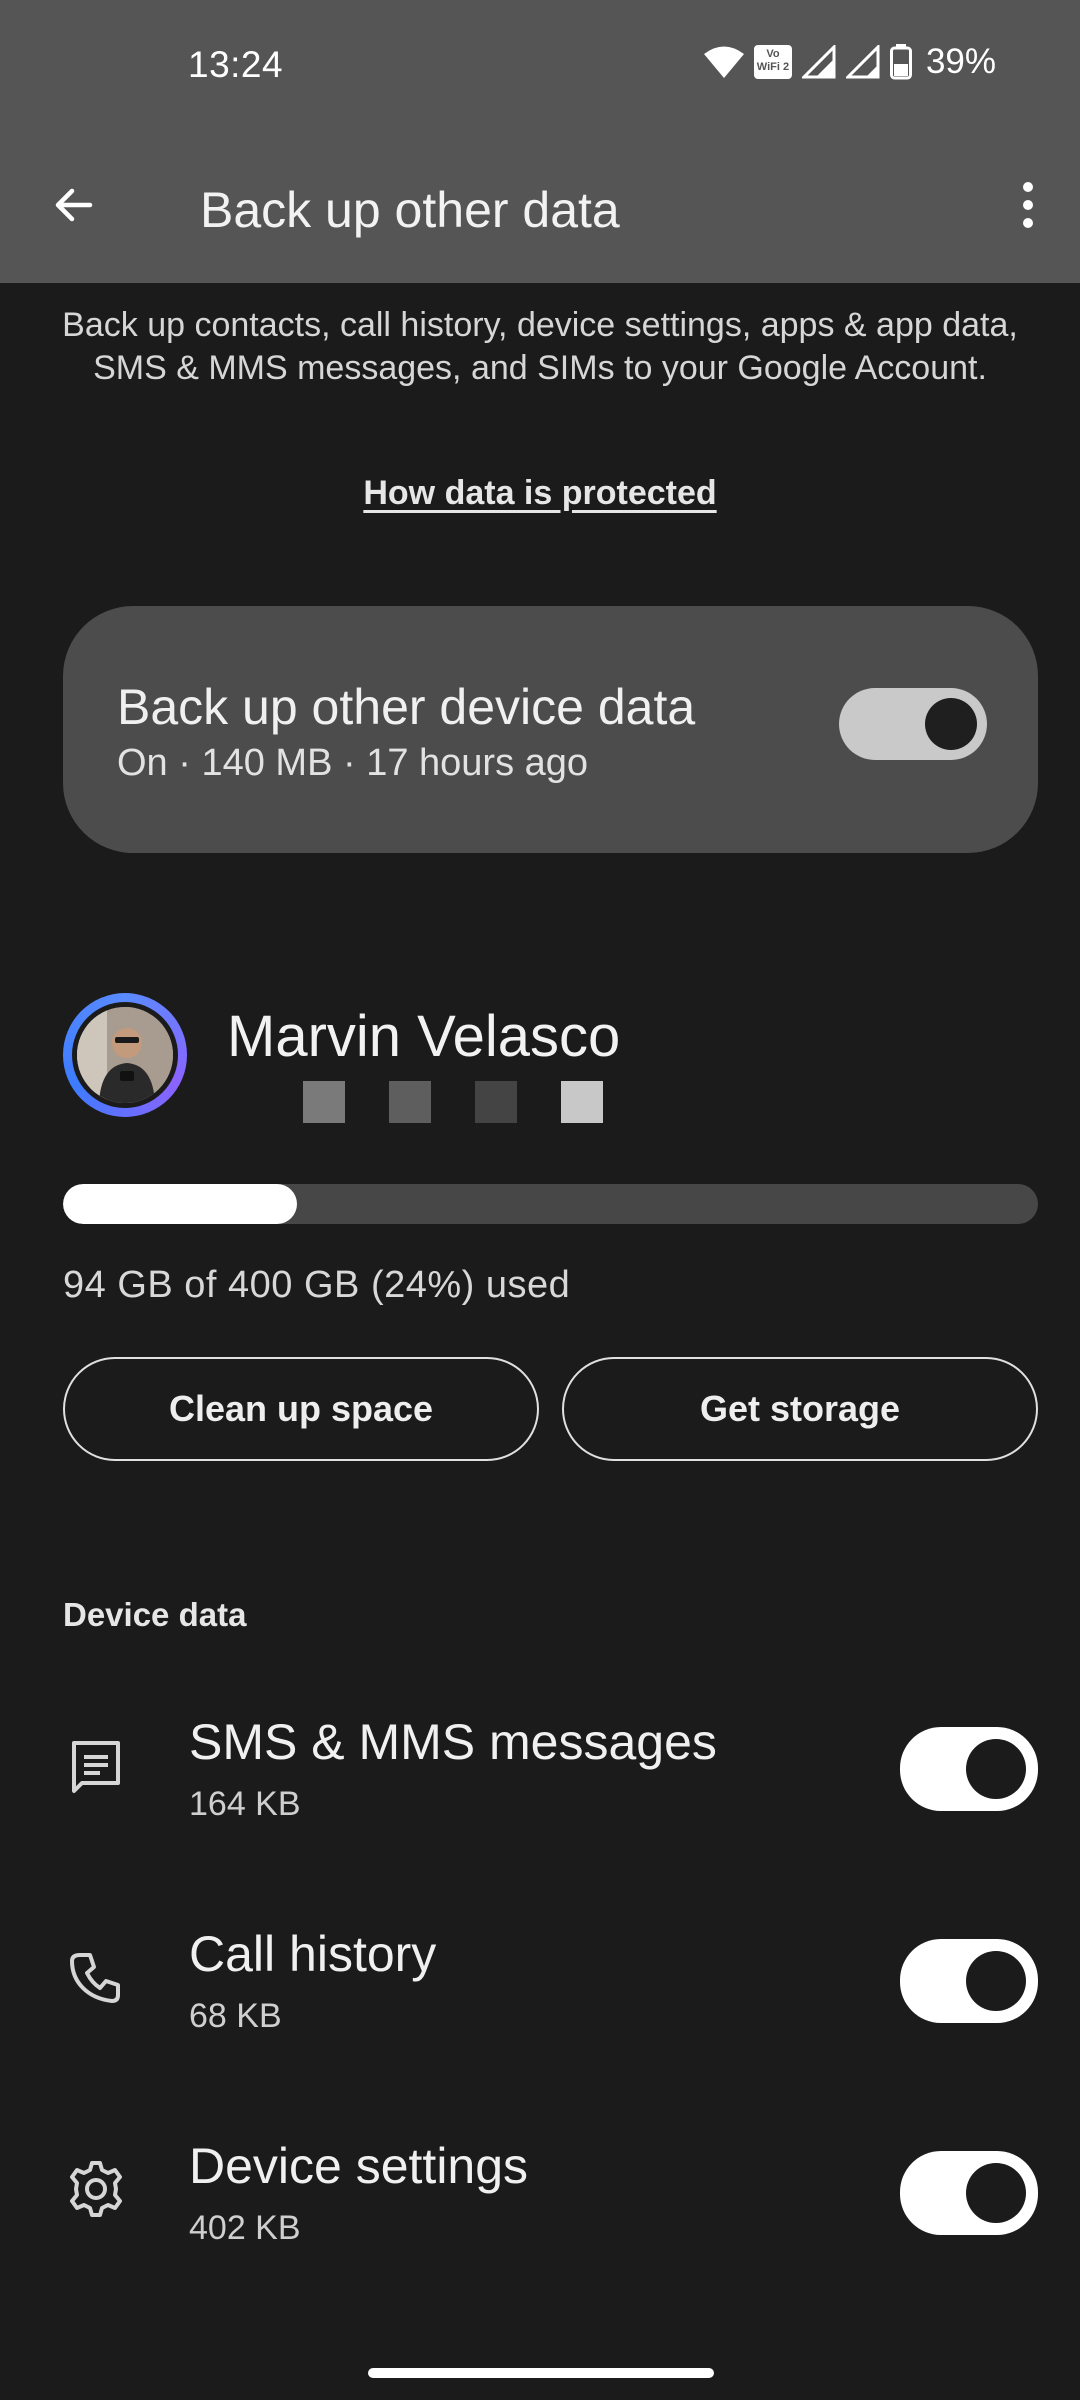  Describe the element at coordinates (359, 2166) in the screenshot. I see `list-item-title: Device settings` at that location.